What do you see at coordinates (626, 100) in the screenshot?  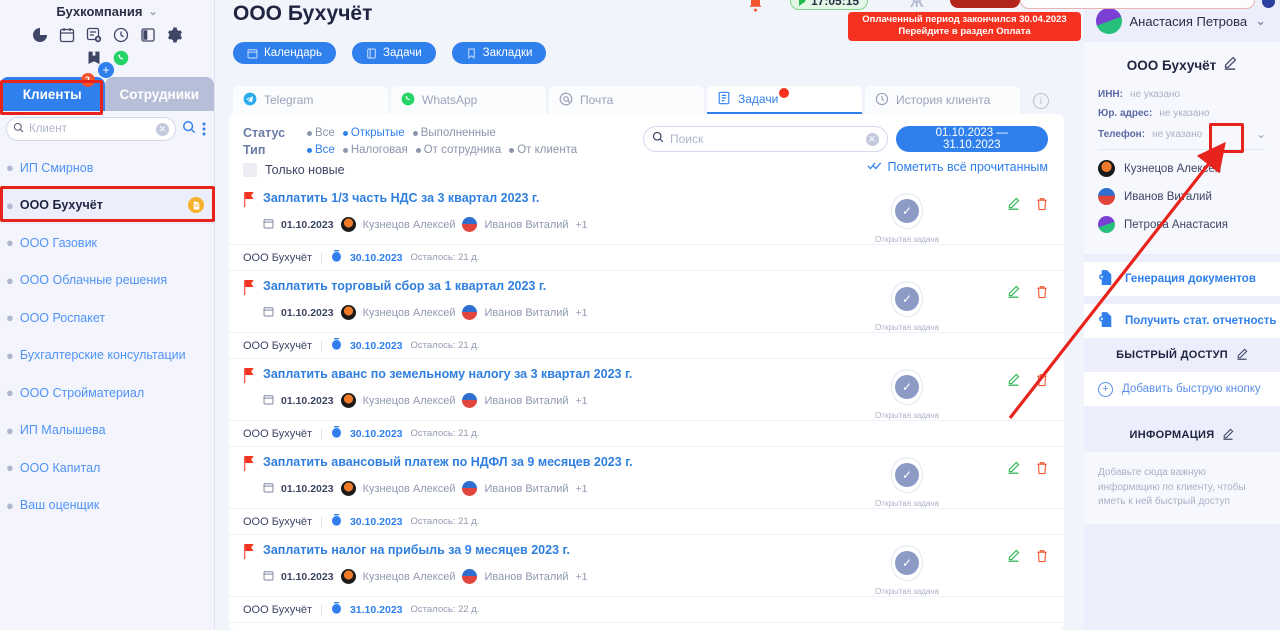 I see `tab-mail: Почта` at bounding box center [626, 100].